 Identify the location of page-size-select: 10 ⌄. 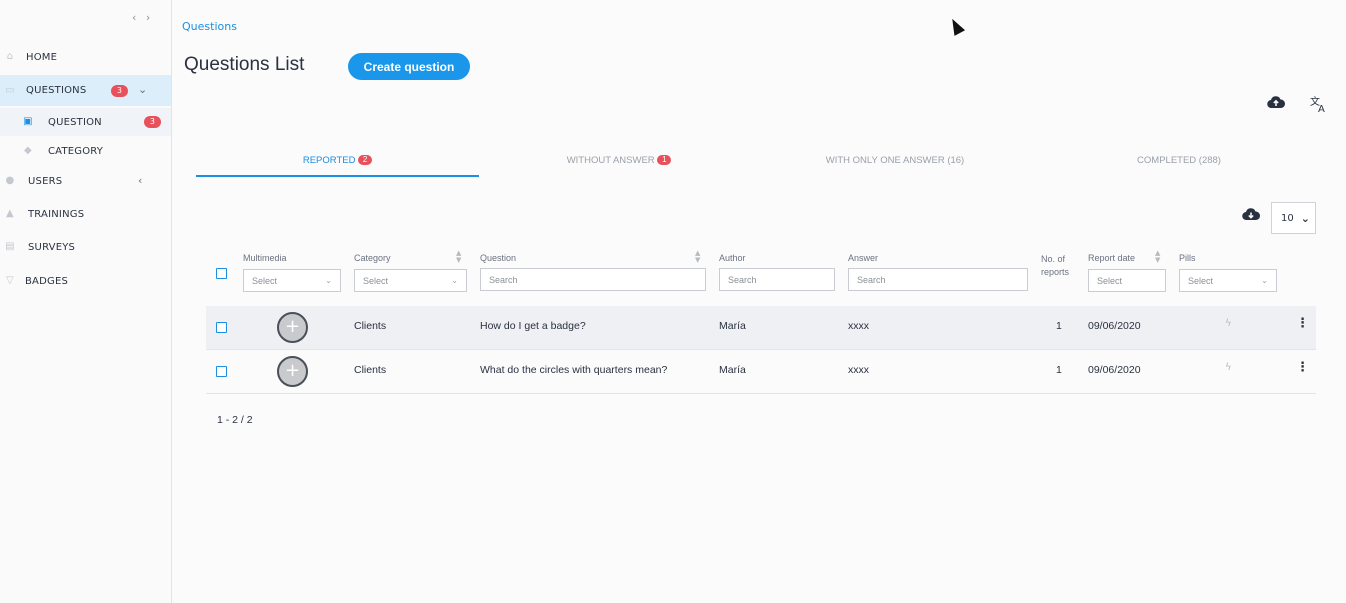
(1293, 218).